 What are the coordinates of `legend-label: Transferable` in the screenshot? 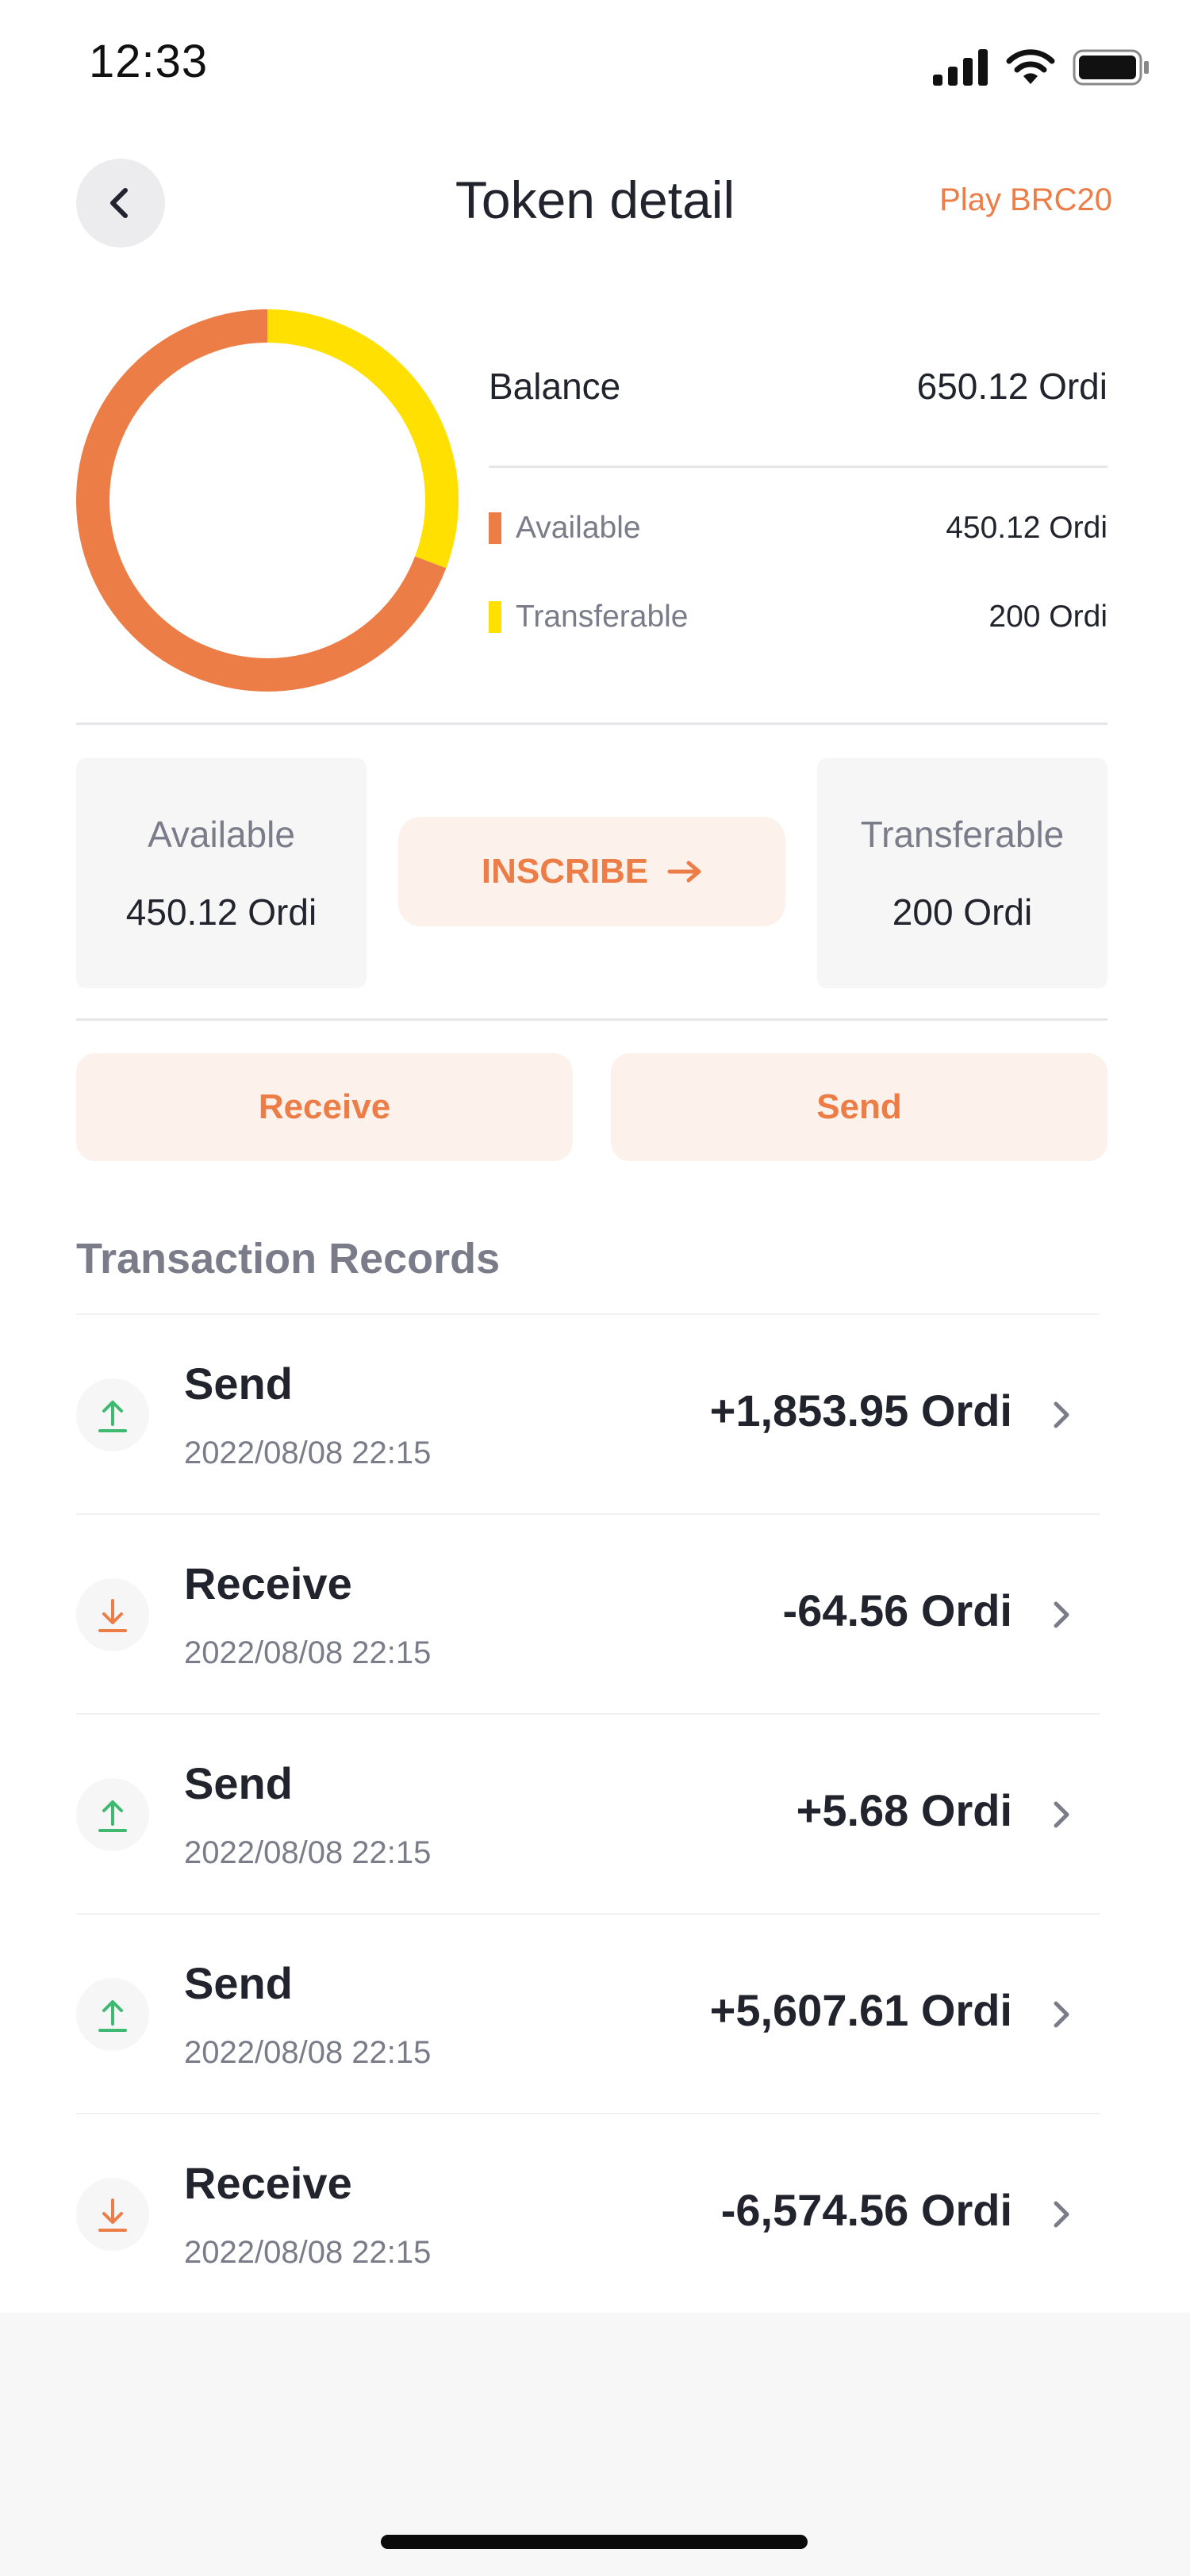 It's located at (602, 617).